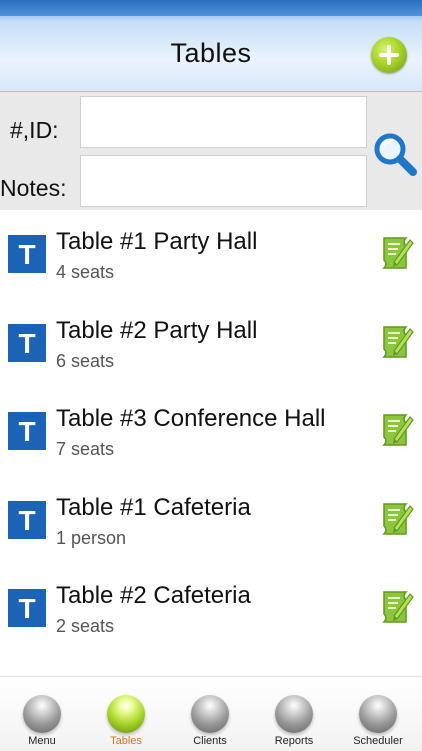  What do you see at coordinates (211, 8) in the screenshot?
I see `header-top-strip` at bounding box center [211, 8].